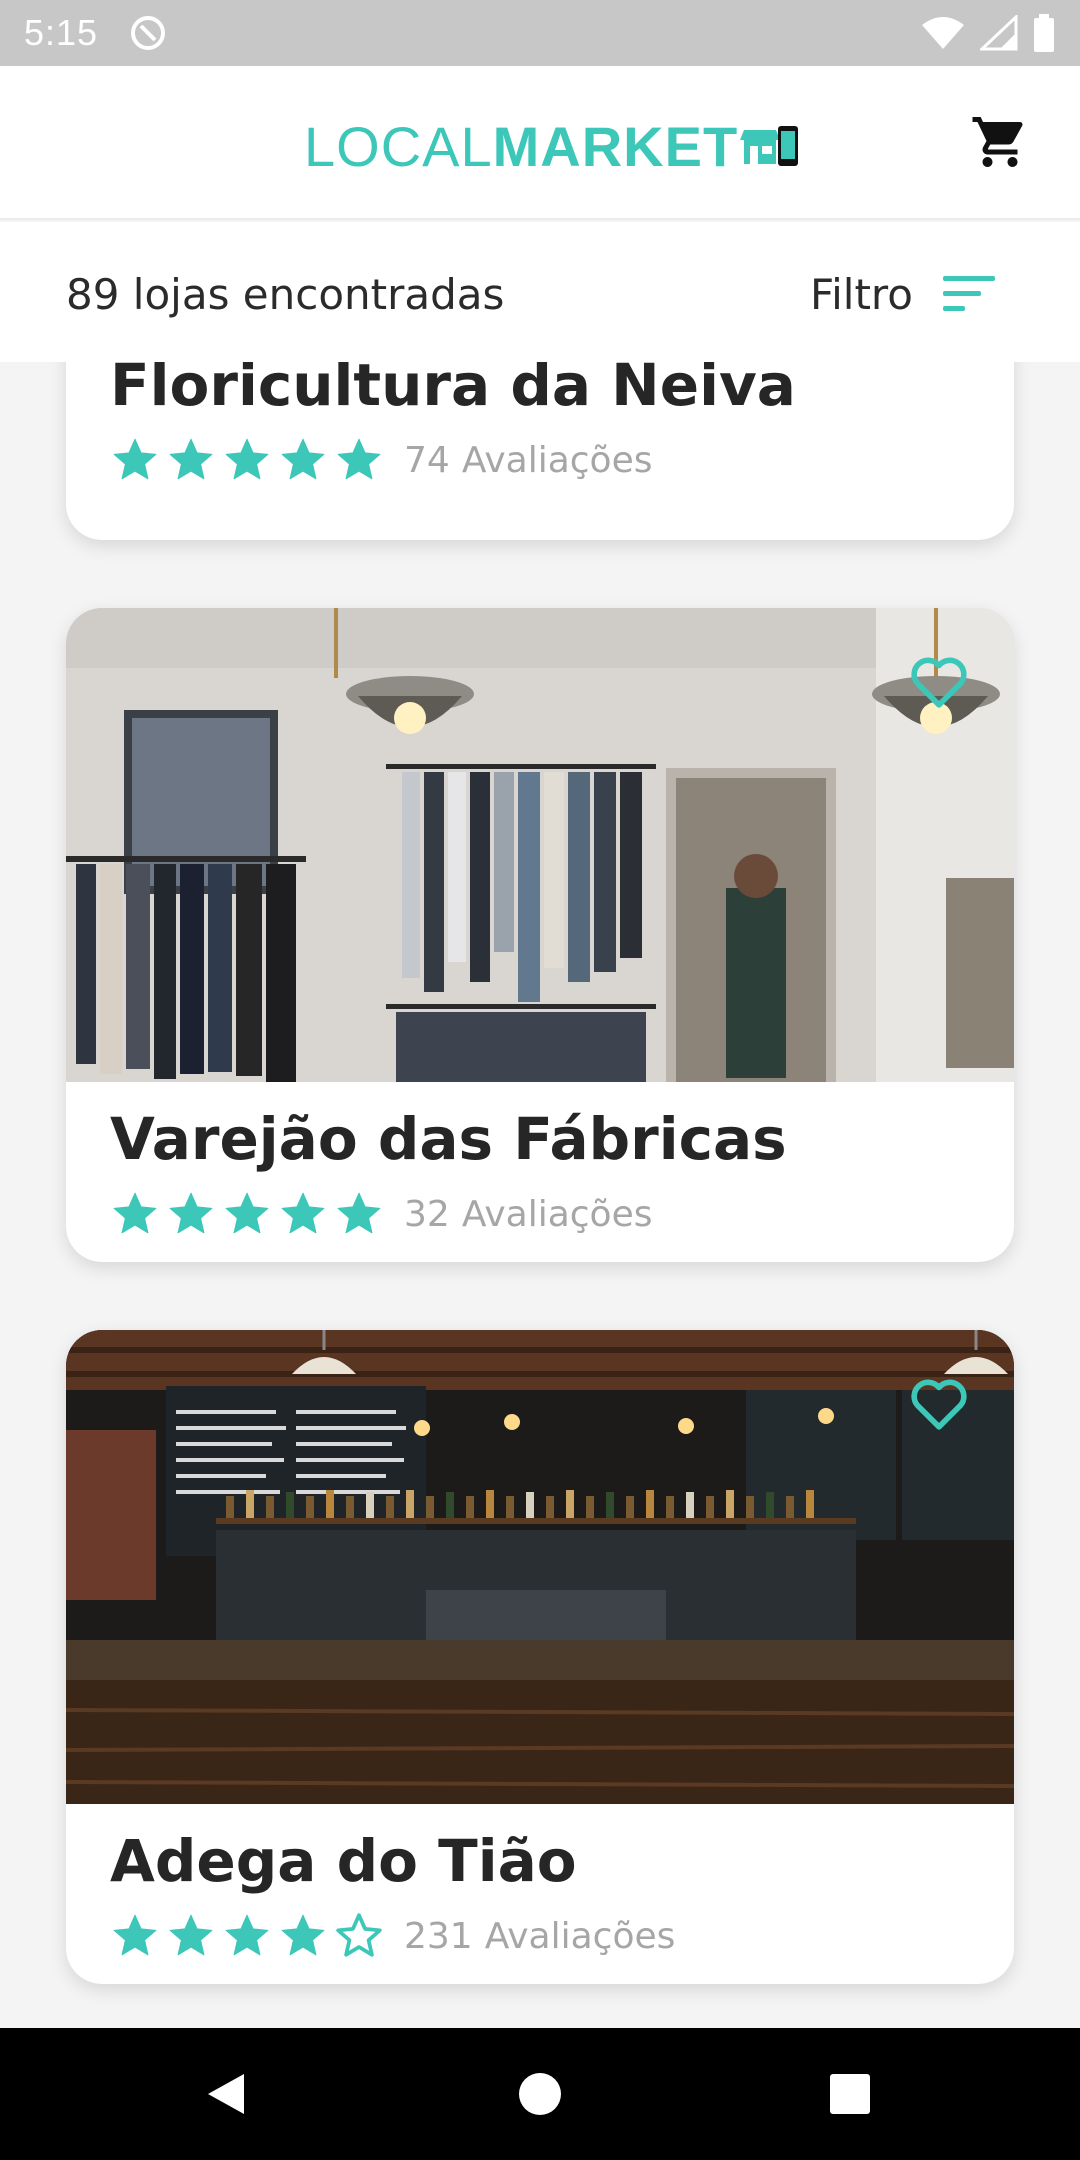 The image size is (1080, 2160). Describe the element at coordinates (540, 426) in the screenshot. I see `card-body: Floricultura da Neiva 74 Avaliações` at that location.